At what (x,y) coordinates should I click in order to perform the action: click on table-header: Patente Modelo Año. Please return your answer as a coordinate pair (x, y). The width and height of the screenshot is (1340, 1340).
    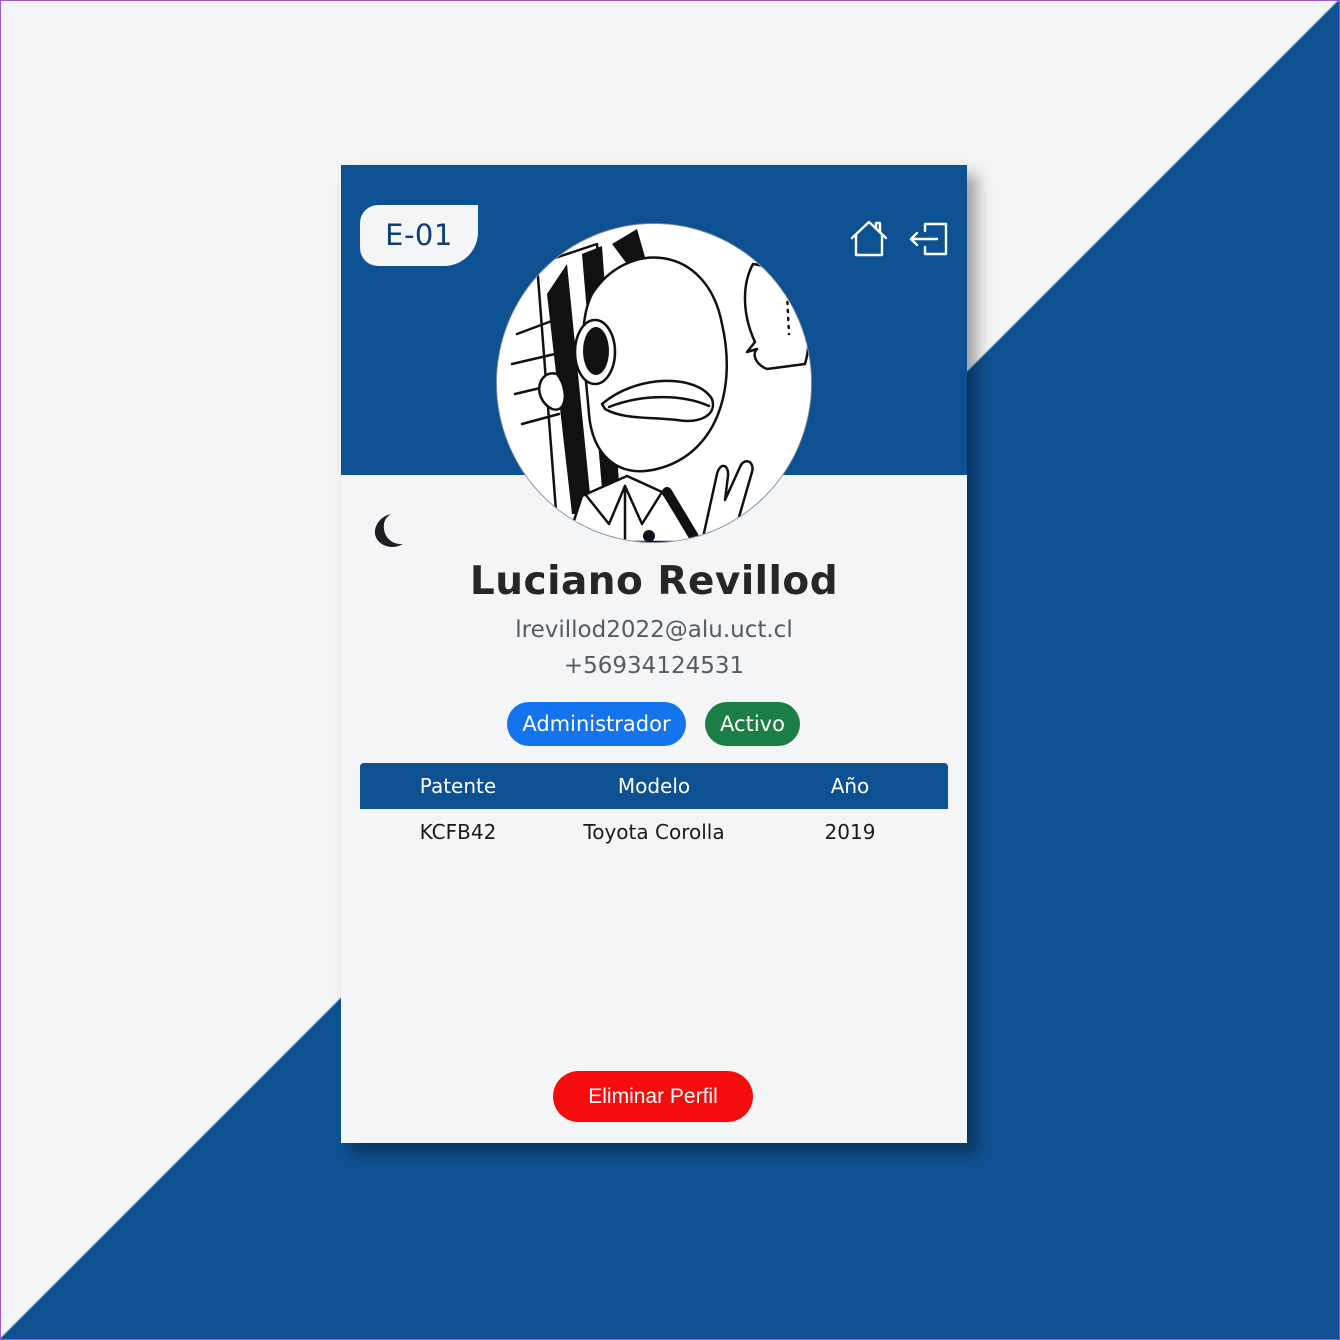
    Looking at the image, I should click on (654, 786).